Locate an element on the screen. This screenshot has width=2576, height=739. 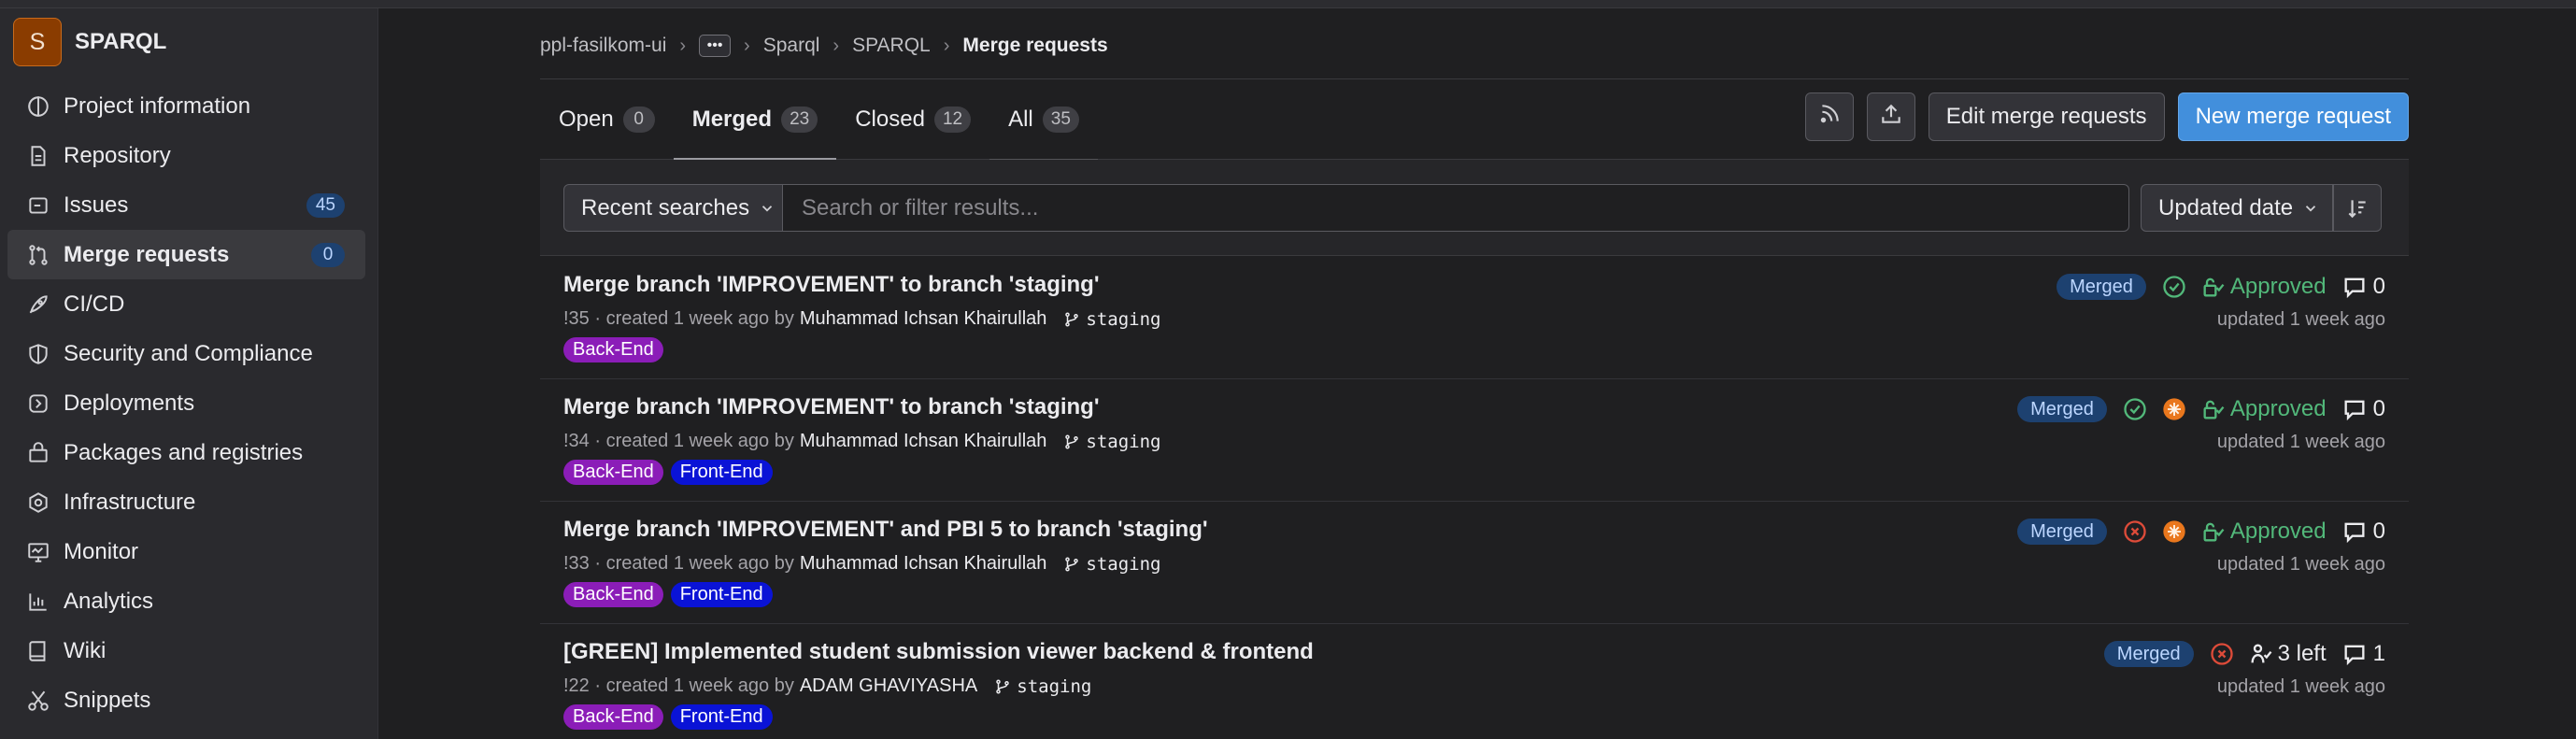
approved-icon is located at coordinates (2214, 287).